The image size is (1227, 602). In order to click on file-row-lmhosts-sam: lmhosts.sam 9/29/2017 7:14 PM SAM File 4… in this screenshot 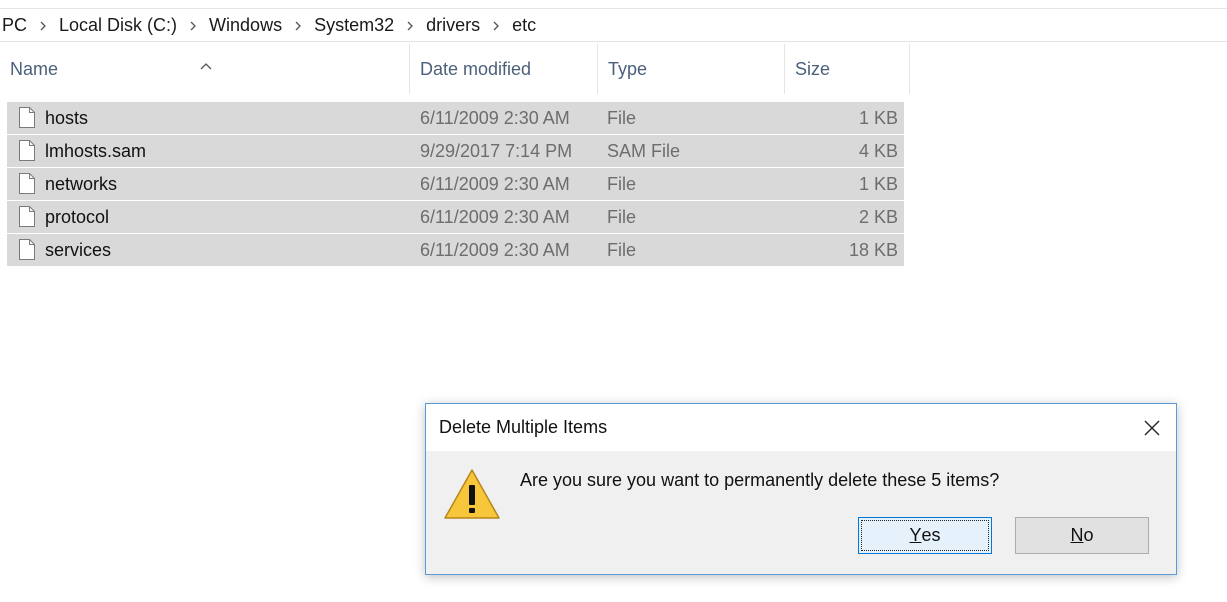, I will do `click(455, 151)`.